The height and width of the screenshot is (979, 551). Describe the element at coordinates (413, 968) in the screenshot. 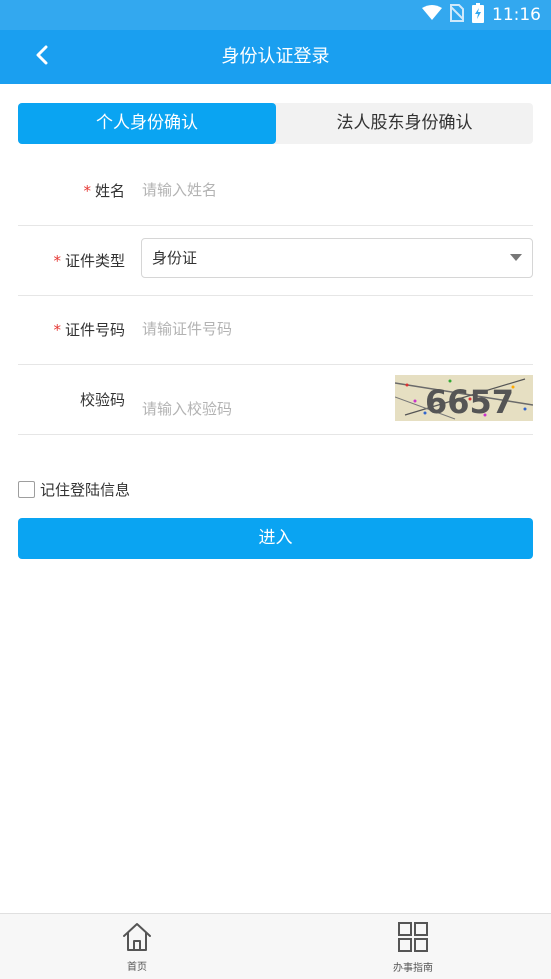

I see `nav-label-guide: 办事指南` at that location.